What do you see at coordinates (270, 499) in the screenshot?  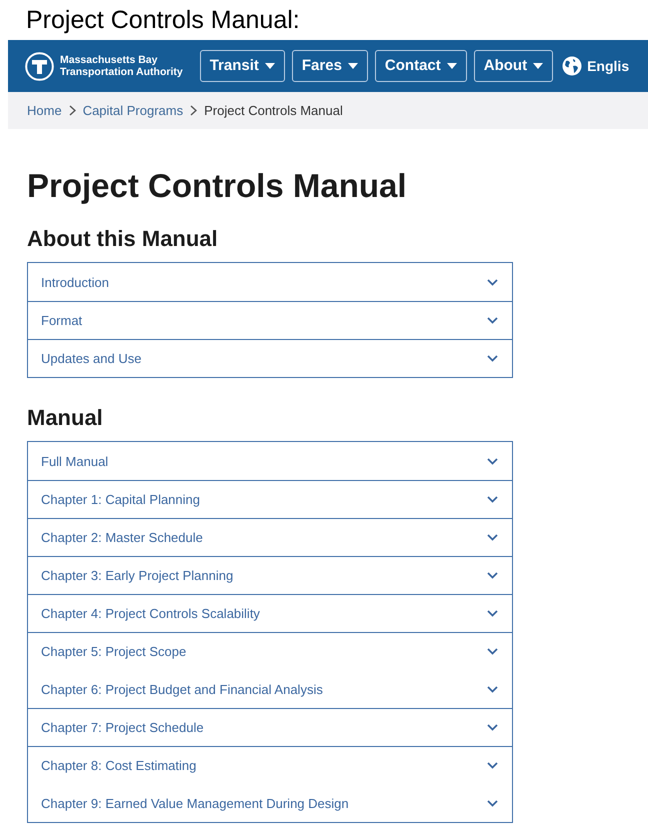 I see `accordion-item: Chapter 1: Capital Planning` at bounding box center [270, 499].